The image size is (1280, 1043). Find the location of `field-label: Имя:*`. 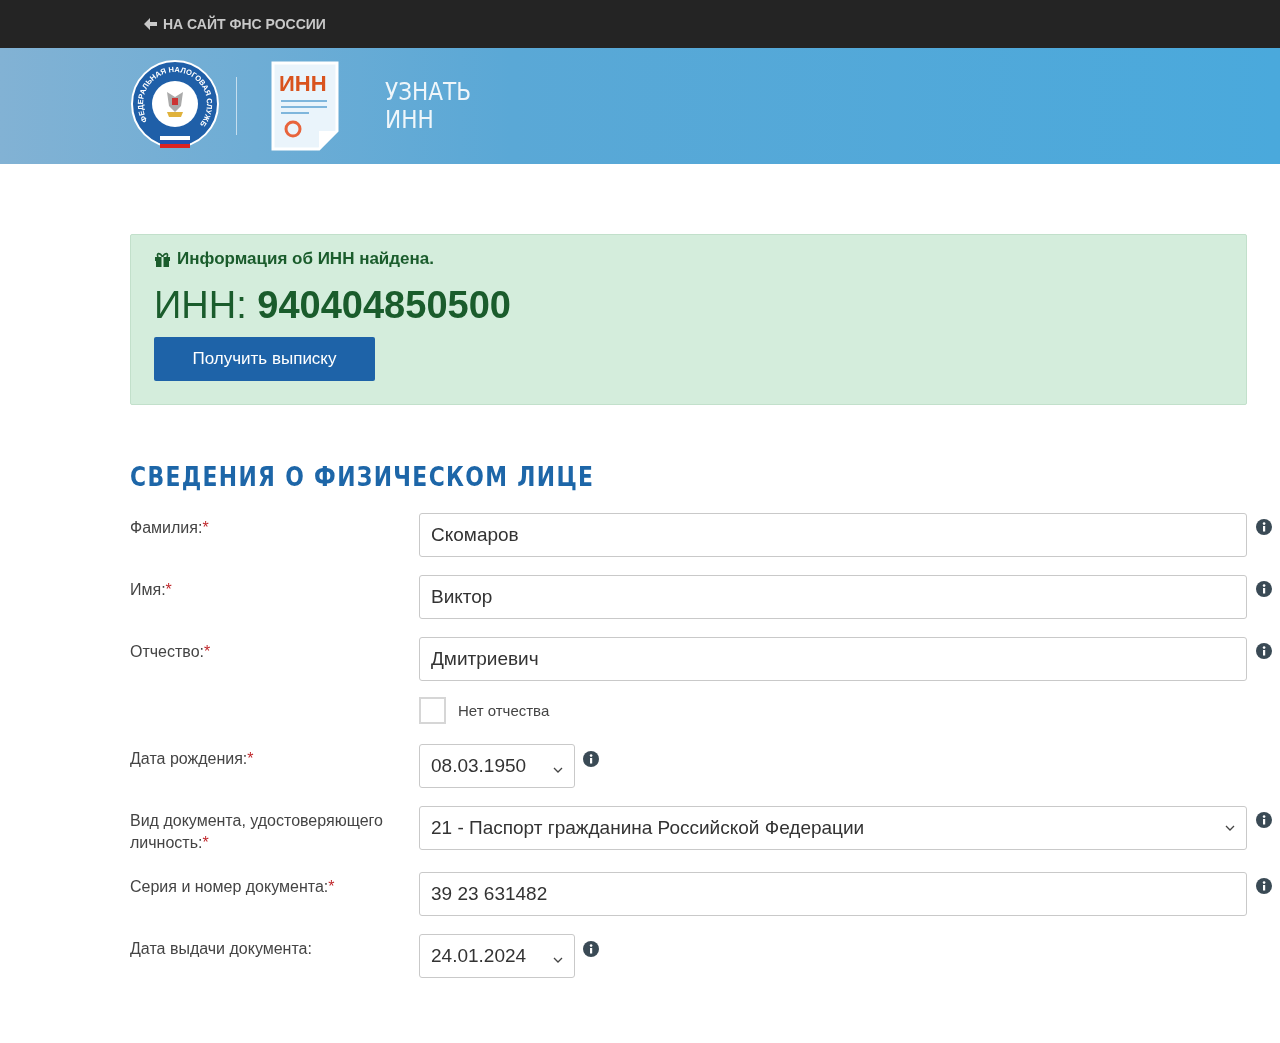

field-label: Имя:* is located at coordinates (151, 590).